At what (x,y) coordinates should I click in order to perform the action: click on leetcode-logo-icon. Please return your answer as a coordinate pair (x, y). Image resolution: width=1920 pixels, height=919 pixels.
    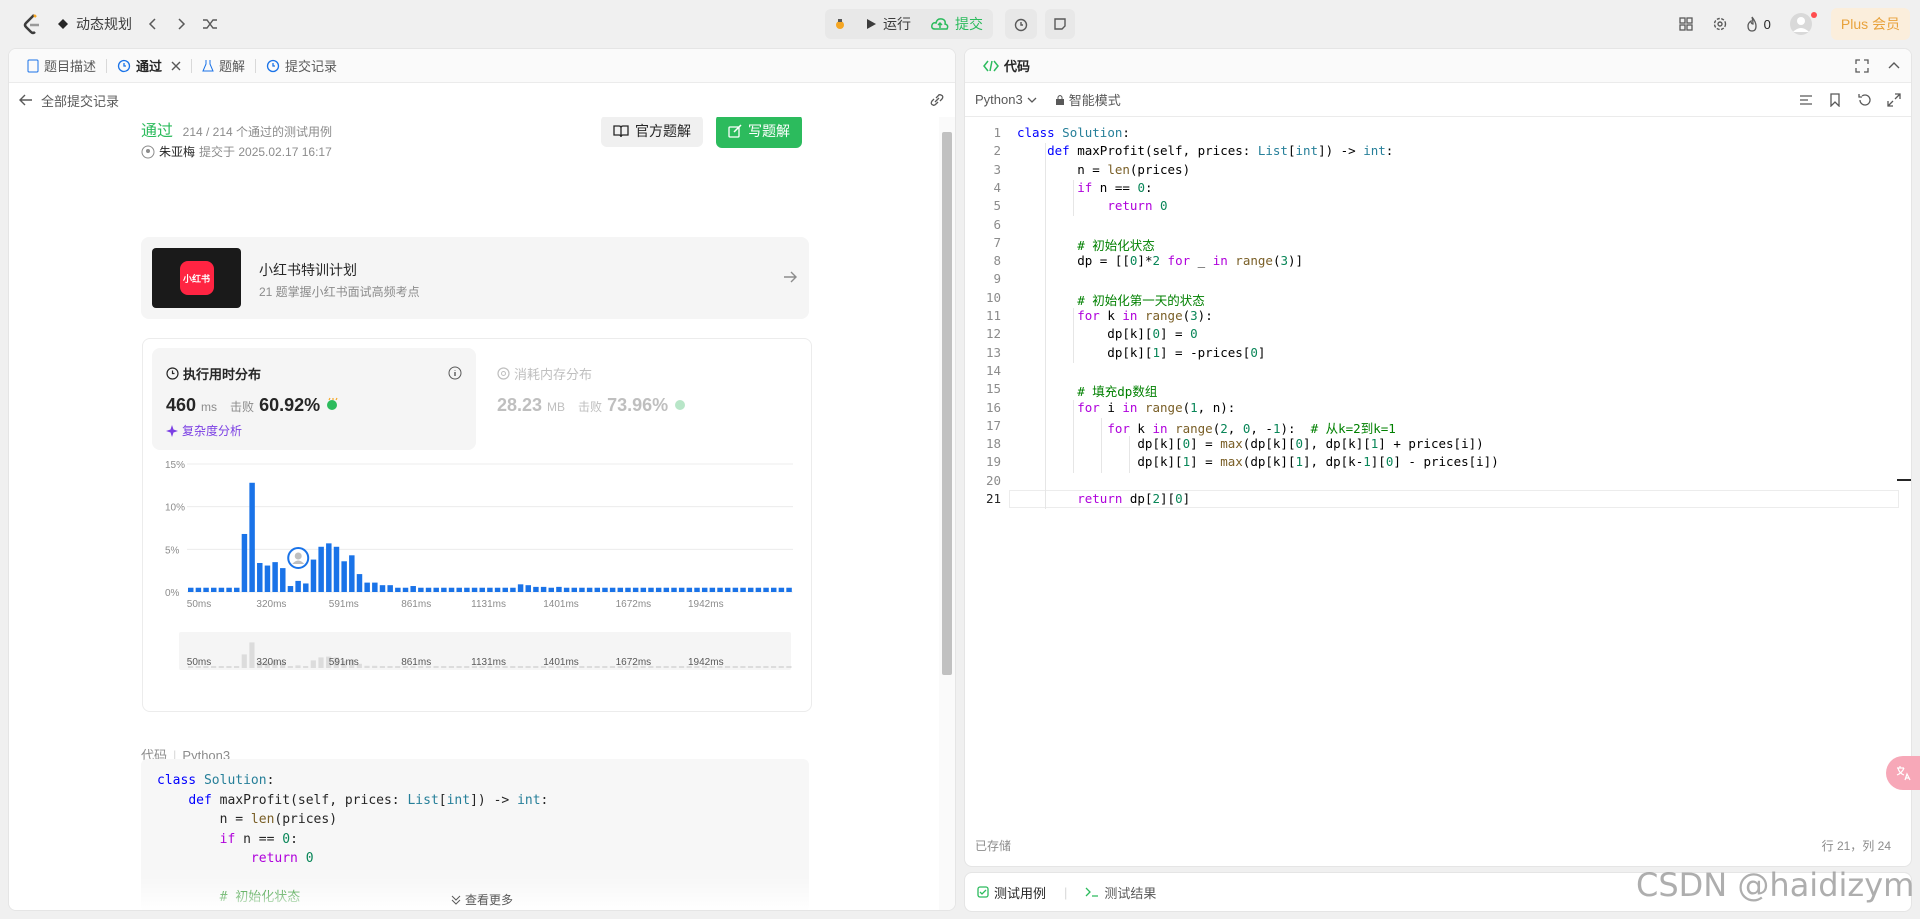
    Looking at the image, I should click on (32, 24).